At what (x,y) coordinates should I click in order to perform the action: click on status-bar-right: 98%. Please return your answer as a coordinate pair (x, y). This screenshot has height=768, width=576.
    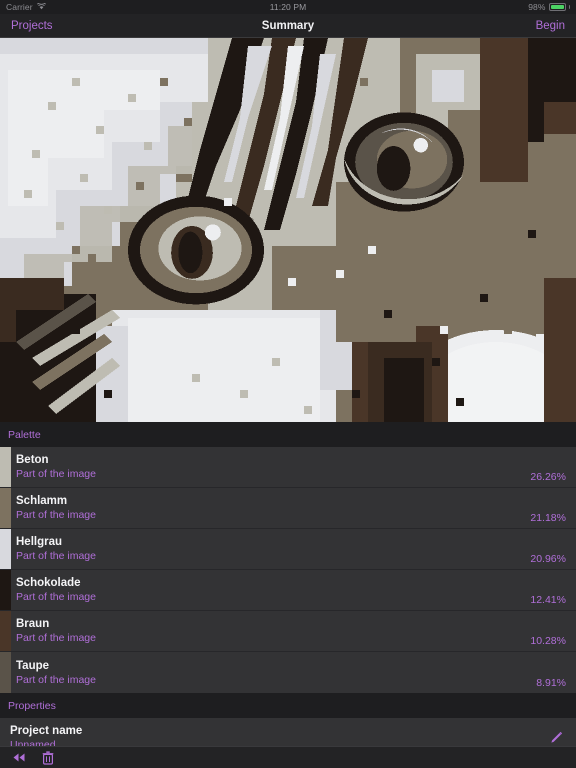
    Looking at the image, I should click on (549, 7).